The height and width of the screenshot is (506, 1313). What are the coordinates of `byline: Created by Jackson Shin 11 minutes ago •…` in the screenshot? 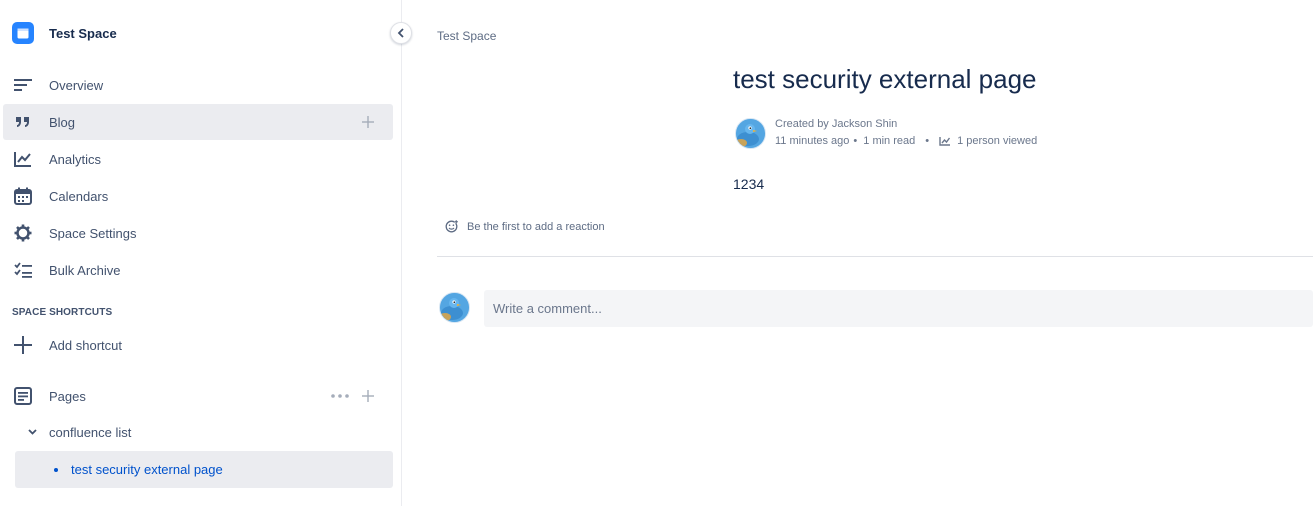 It's located at (886, 135).